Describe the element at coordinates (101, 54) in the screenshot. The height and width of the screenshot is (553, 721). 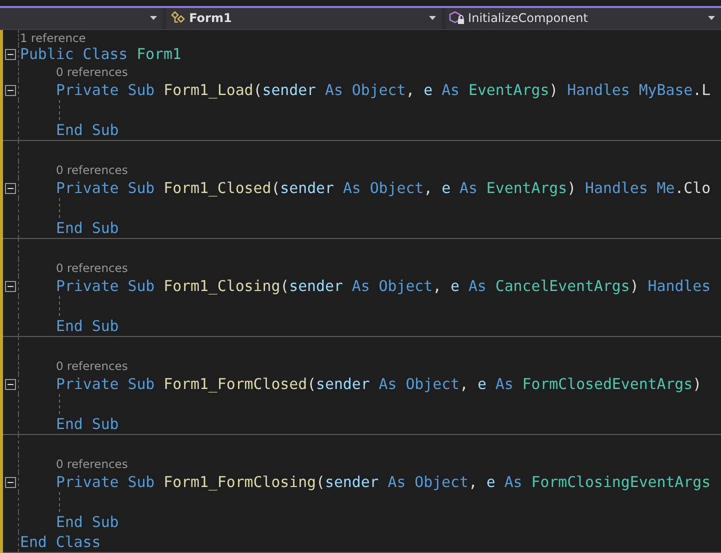
I see `code-line: Public Class Form1` at that location.